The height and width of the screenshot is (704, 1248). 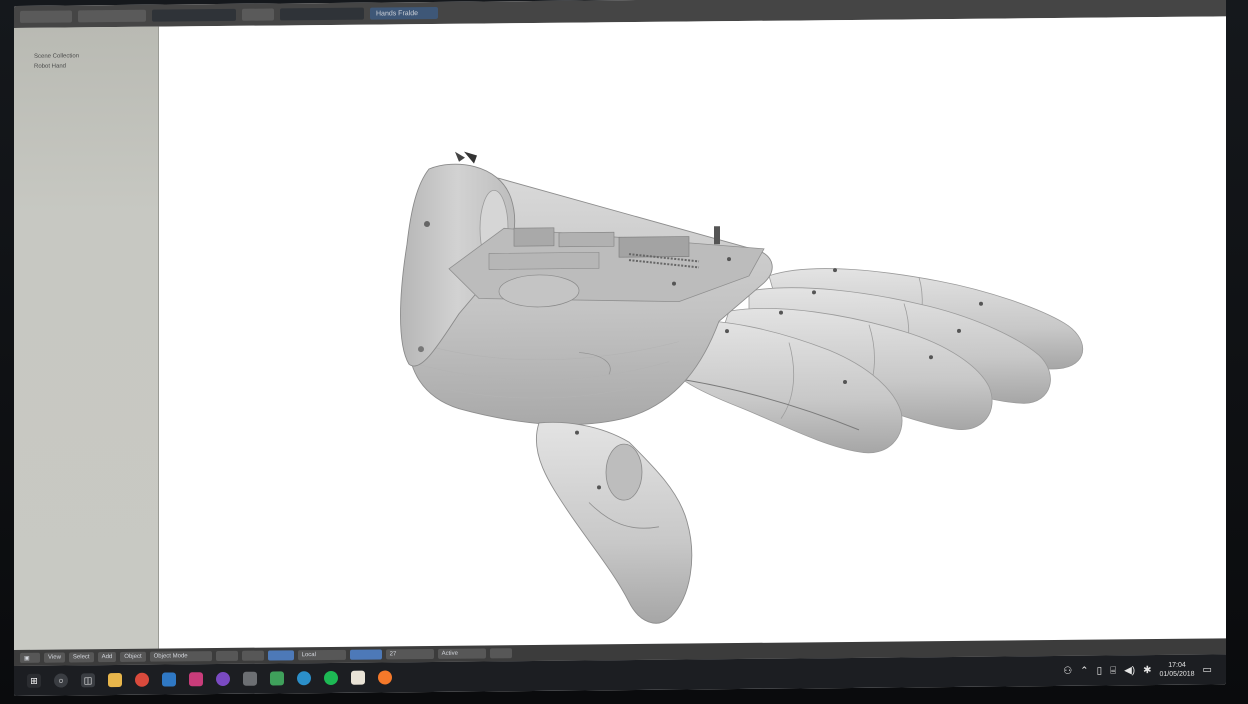 What do you see at coordinates (1177, 665) in the screenshot?
I see `clock-time: 17:04` at bounding box center [1177, 665].